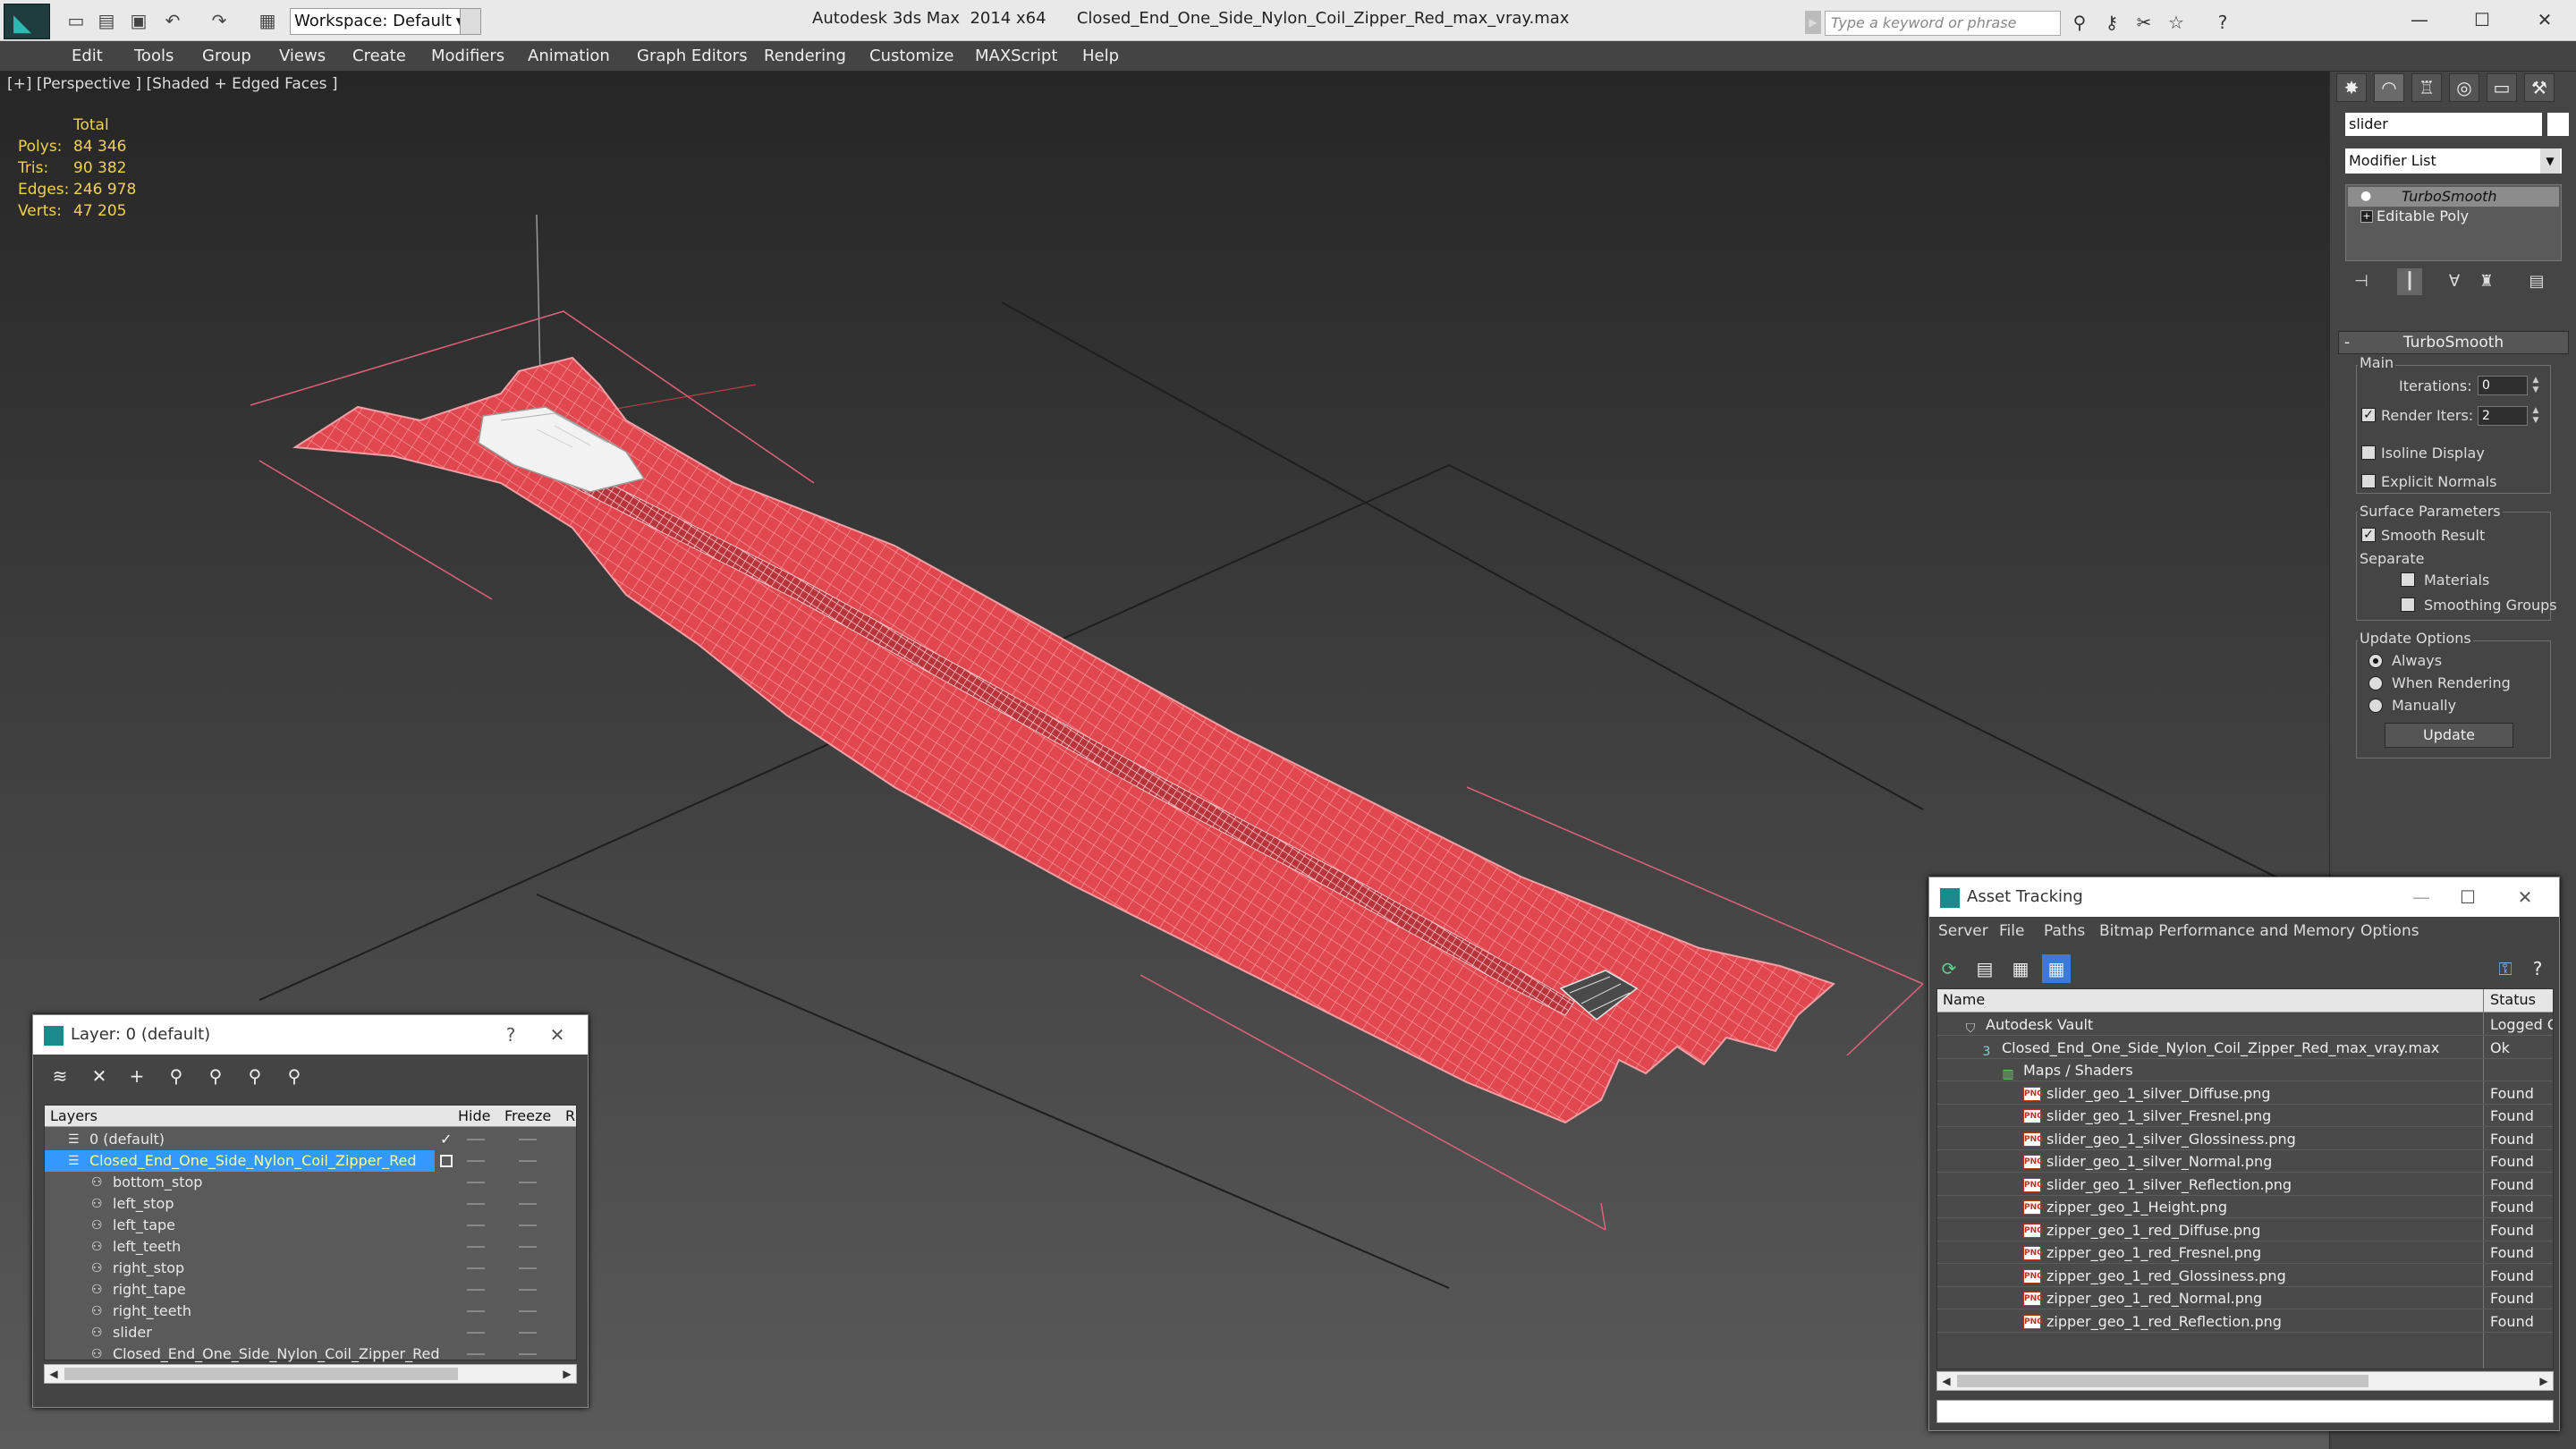 This screenshot has width=2576, height=1449. I want to click on pin-stack-icon: ⊣, so click(2361, 281).